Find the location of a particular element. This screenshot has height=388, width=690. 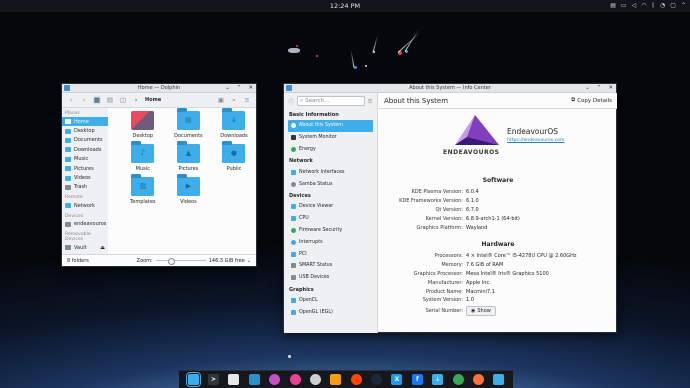

text-editor-icon is located at coordinates (254, 379).